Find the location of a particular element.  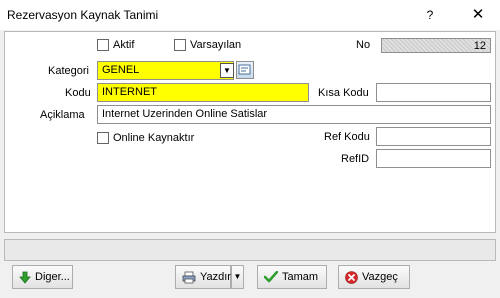

tamam-button: Tamam is located at coordinates (292, 277).